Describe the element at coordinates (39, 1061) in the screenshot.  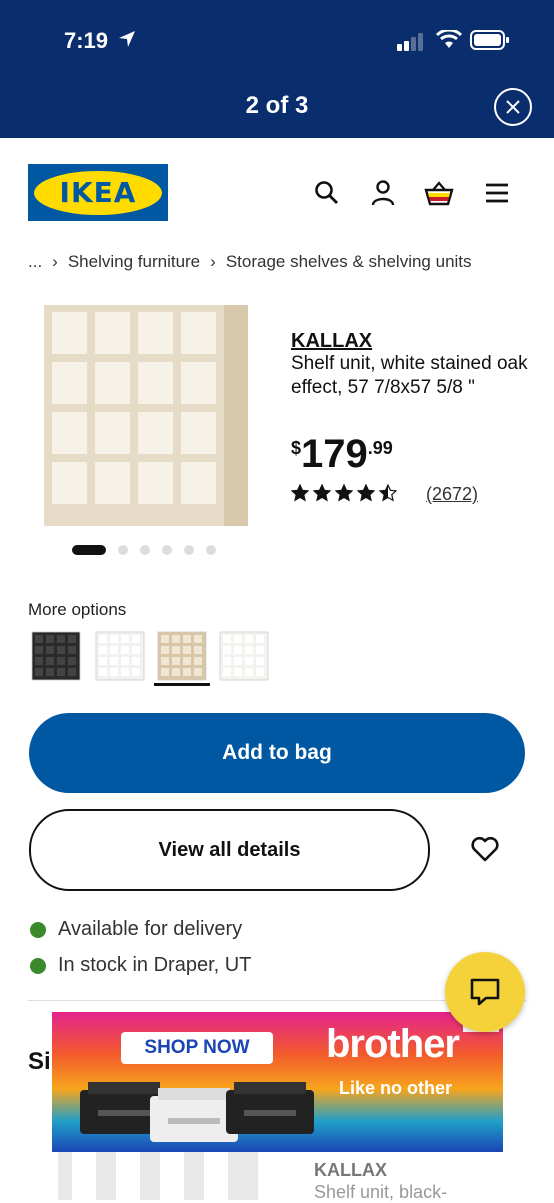
I see `section-heading-partial: Si` at that location.